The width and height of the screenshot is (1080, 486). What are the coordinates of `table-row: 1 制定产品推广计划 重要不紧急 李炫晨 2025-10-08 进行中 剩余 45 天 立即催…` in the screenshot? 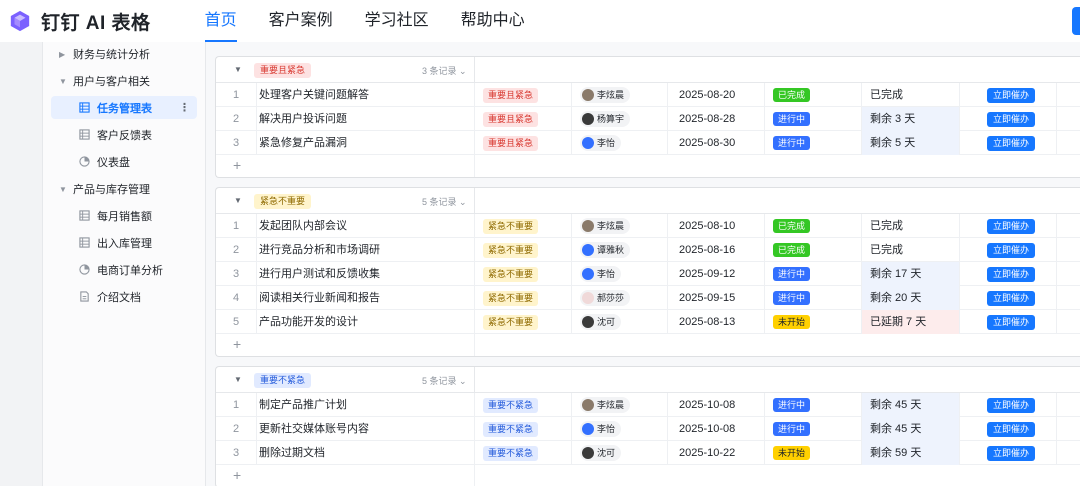 It's located at (648, 405).